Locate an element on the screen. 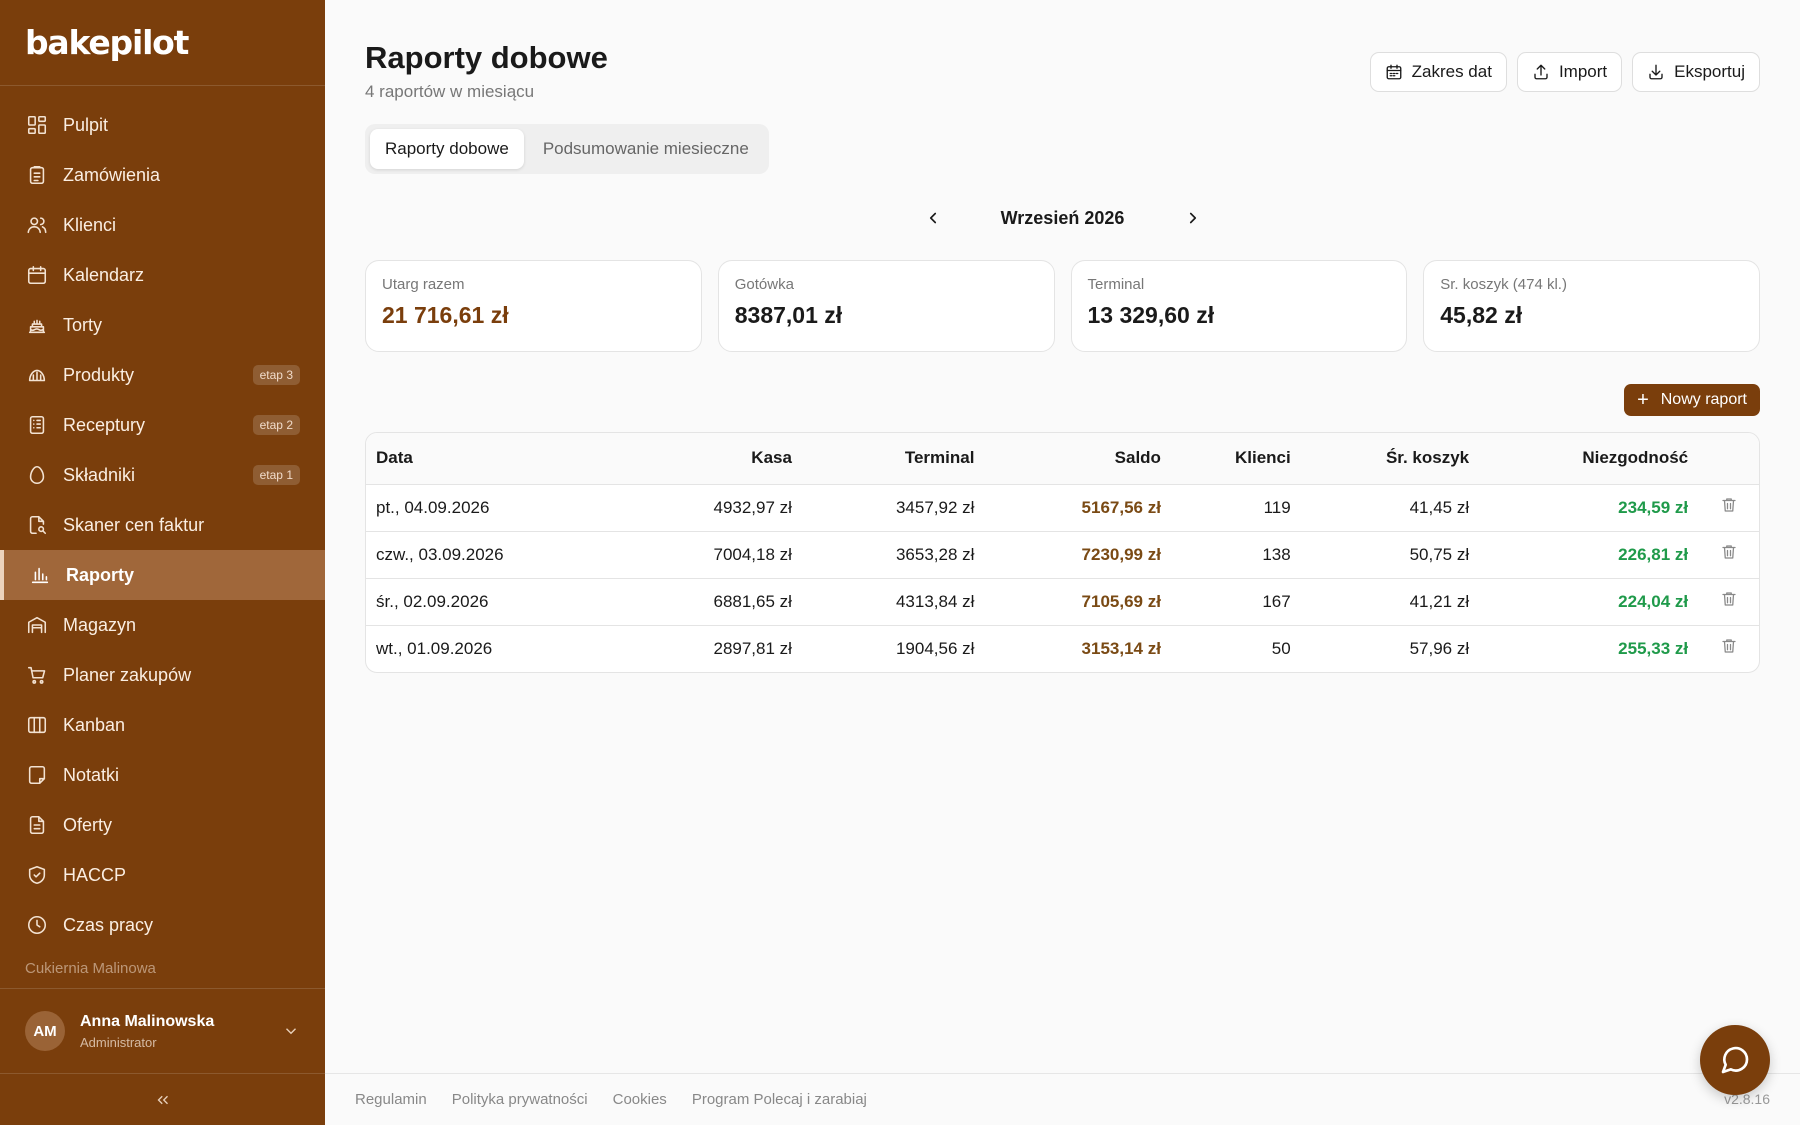 This screenshot has height=1125, width=1800. cell-clients: 138 is located at coordinates (1235, 555).